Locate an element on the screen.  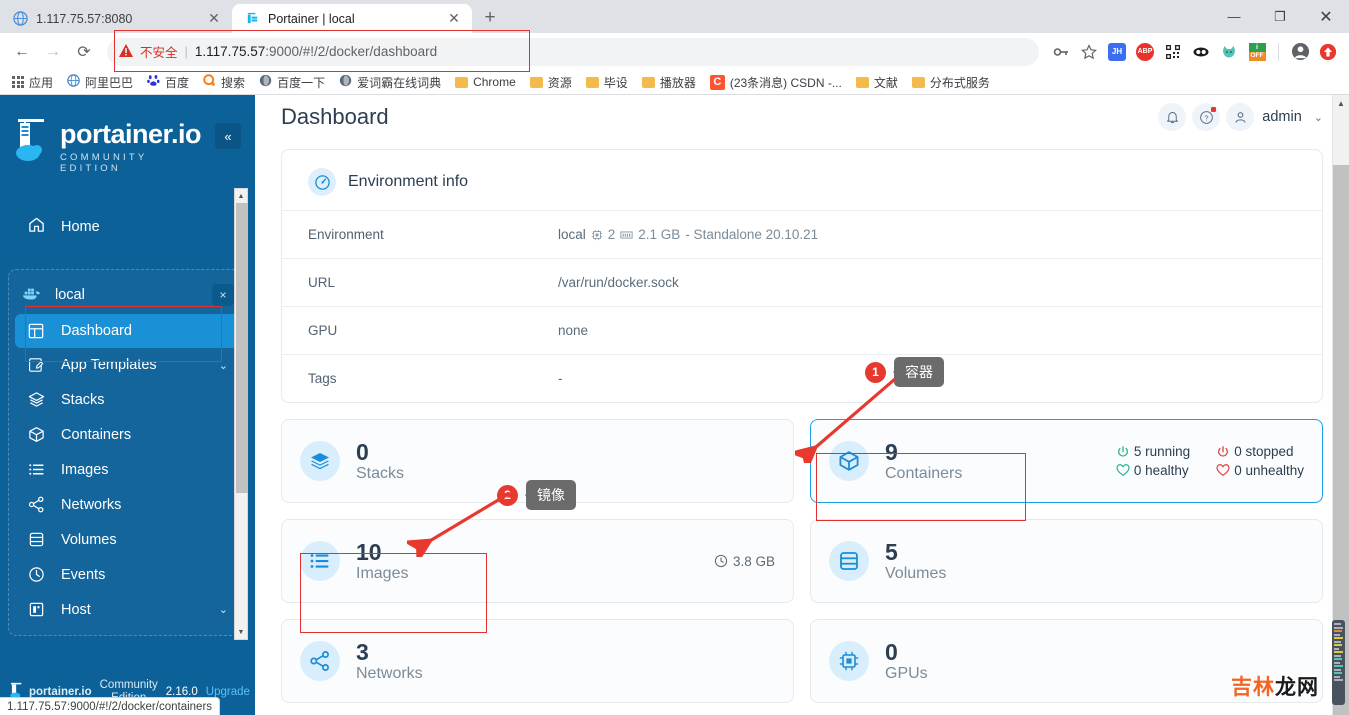
networks-tile: 3 Networks is located at coordinates (537, 661).